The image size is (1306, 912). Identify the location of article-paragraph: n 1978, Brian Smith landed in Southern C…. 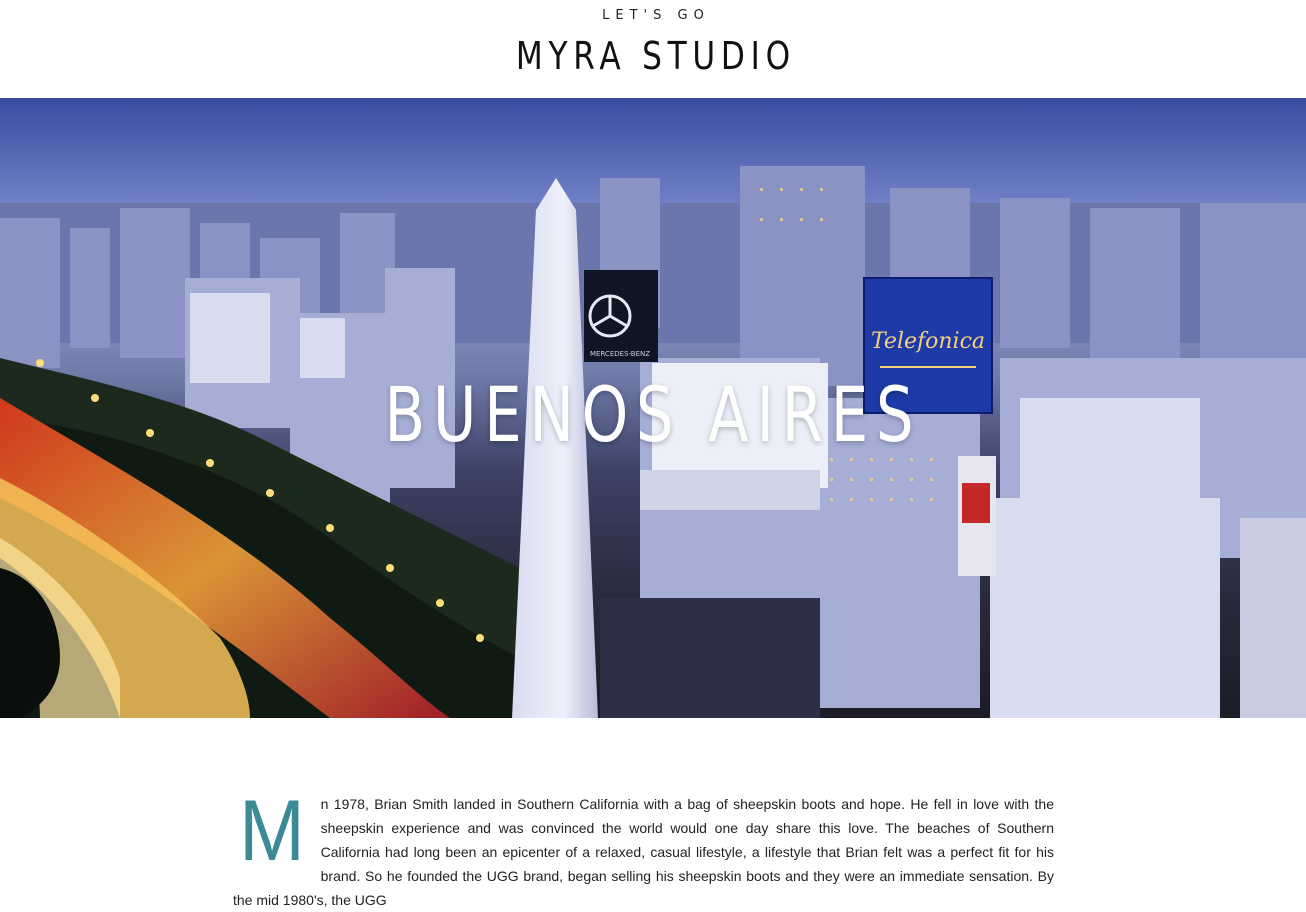
(643, 852).